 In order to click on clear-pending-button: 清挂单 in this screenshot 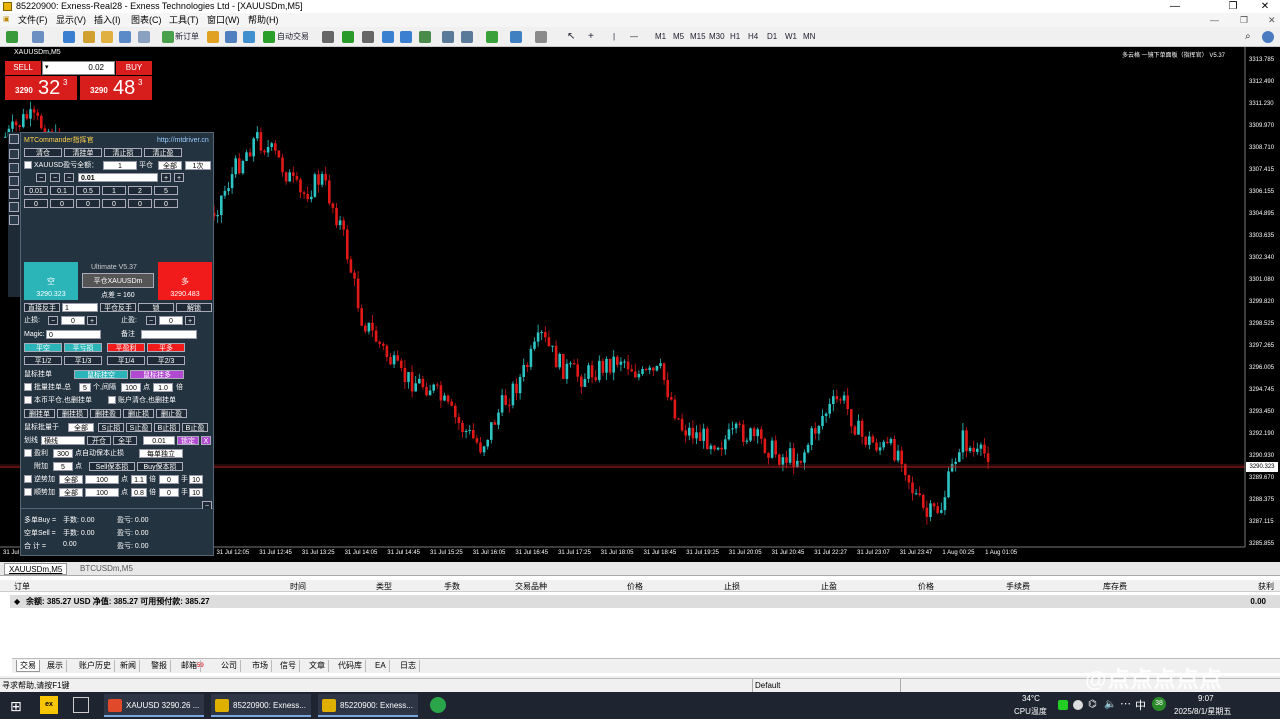, I will do `click(83, 152)`.